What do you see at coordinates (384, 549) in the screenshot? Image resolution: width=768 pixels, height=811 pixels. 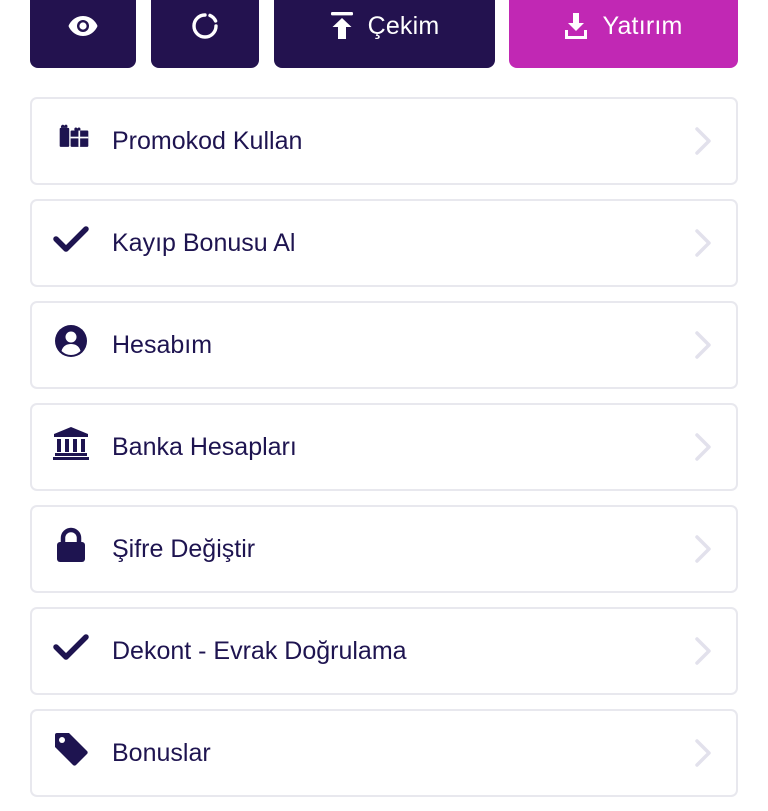 I see `menu-item-change-password: Şifre Değiştir` at bounding box center [384, 549].